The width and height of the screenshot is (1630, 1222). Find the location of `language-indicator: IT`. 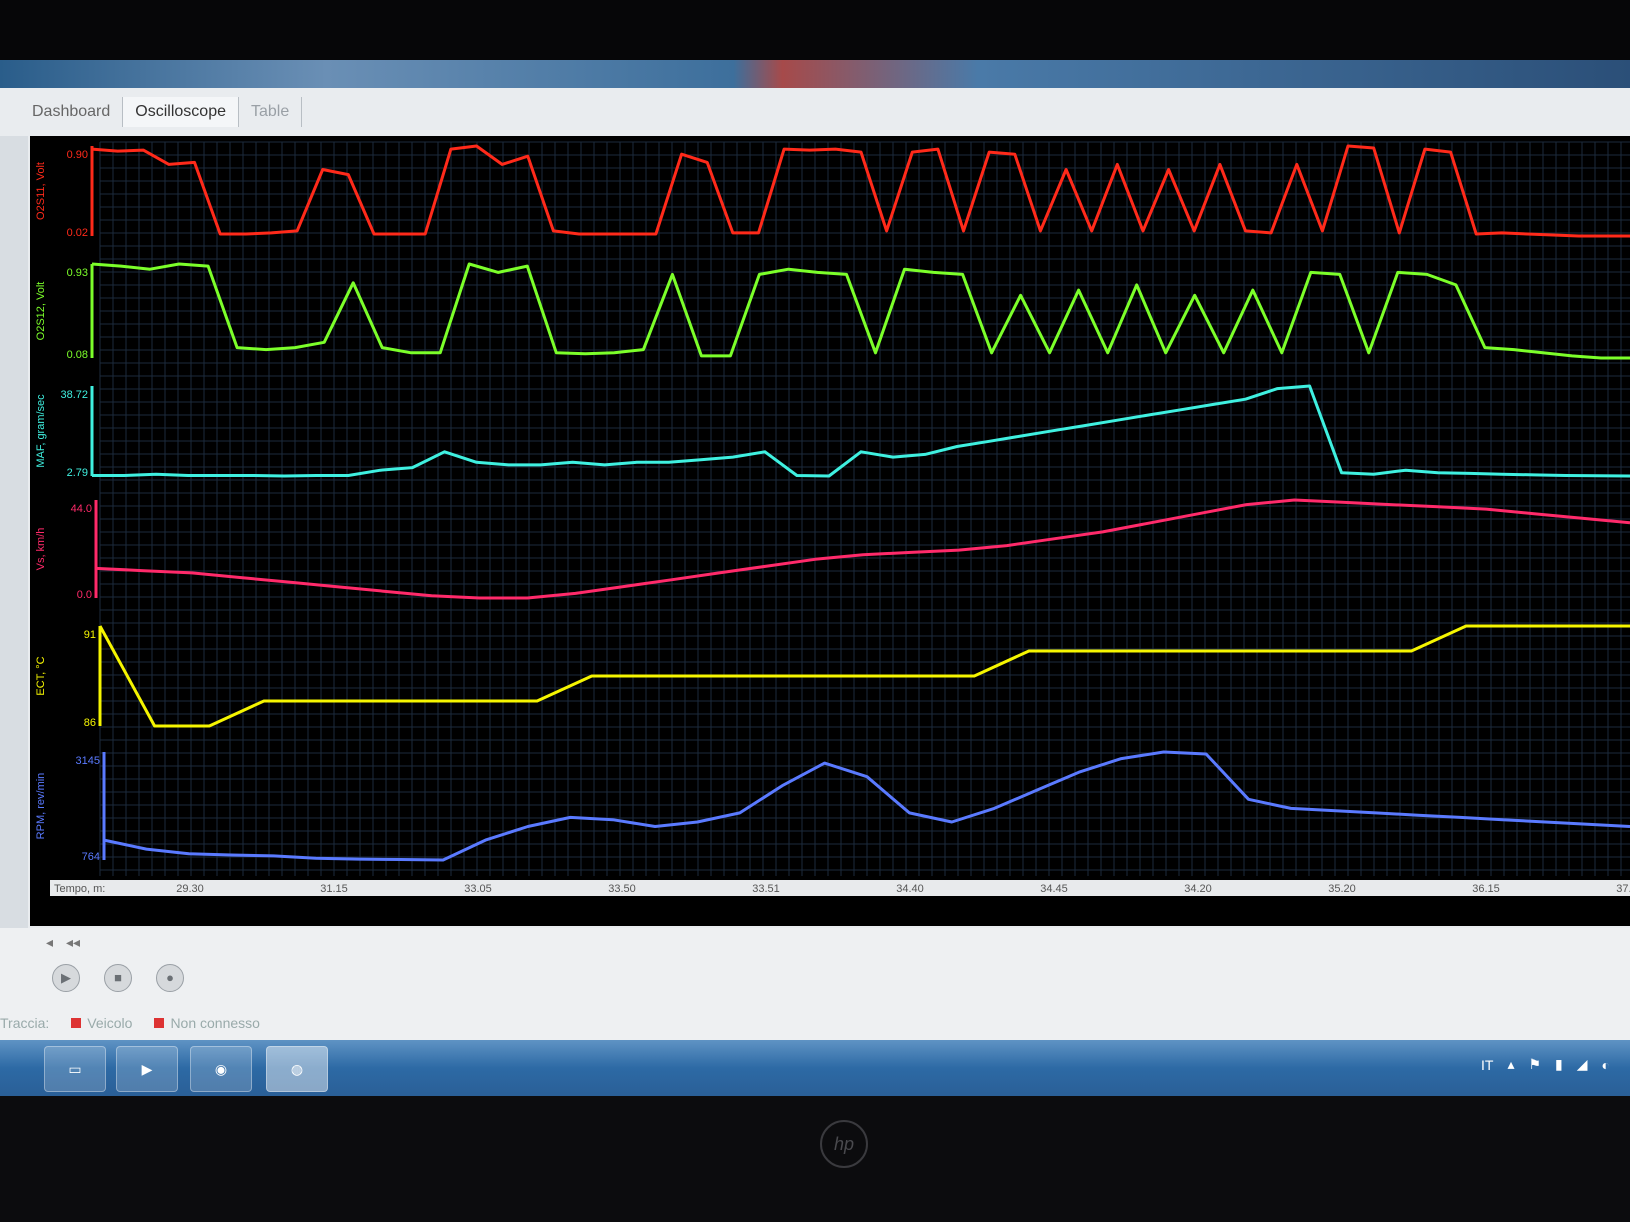

language-indicator: IT is located at coordinates (1487, 1065).